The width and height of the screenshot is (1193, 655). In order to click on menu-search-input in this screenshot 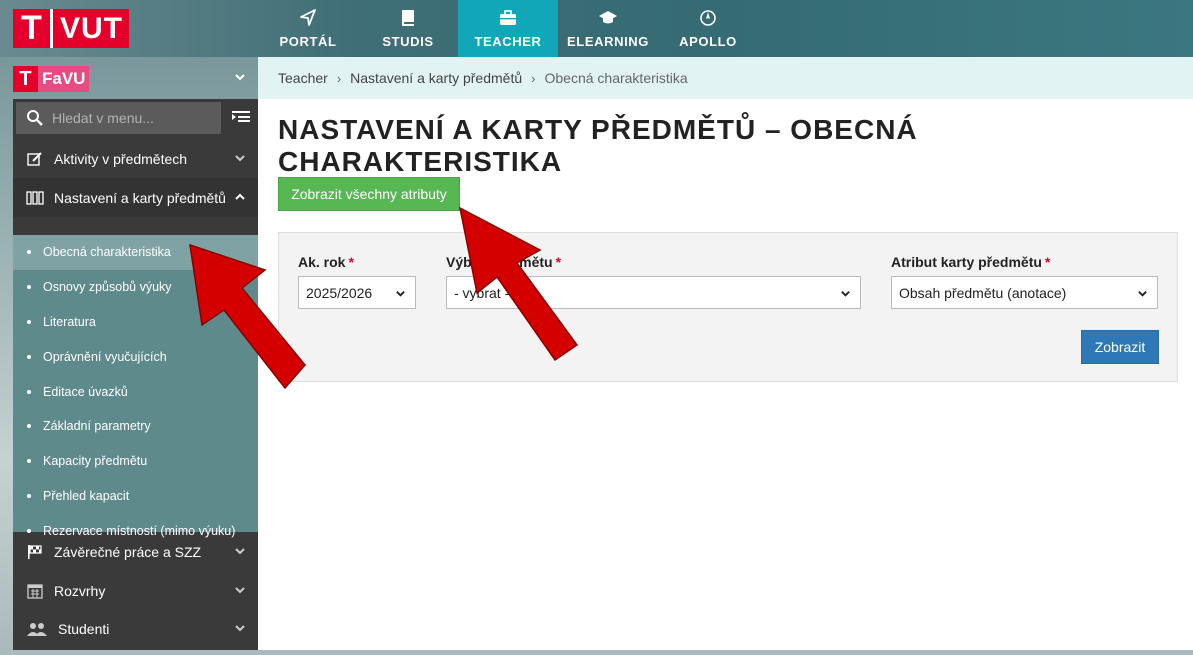, I will do `click(132, 118)`.